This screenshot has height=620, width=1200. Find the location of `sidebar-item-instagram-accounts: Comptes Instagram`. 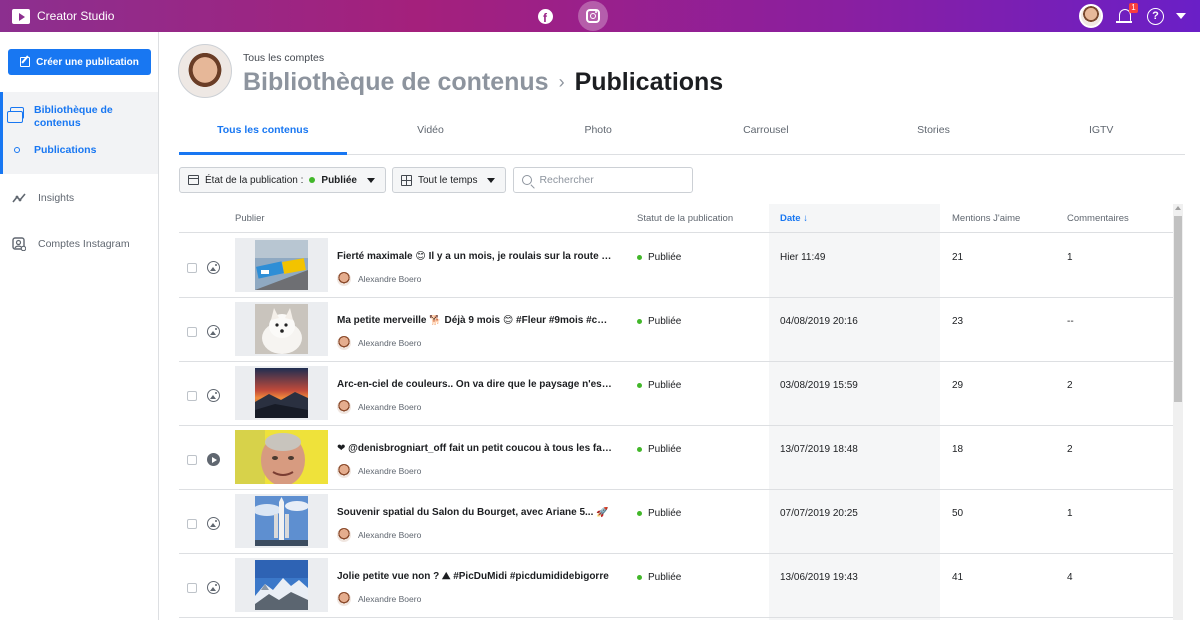

sidebar-item-instagram-accounts: Comptes Instagram is located at coordinates (71, 244).